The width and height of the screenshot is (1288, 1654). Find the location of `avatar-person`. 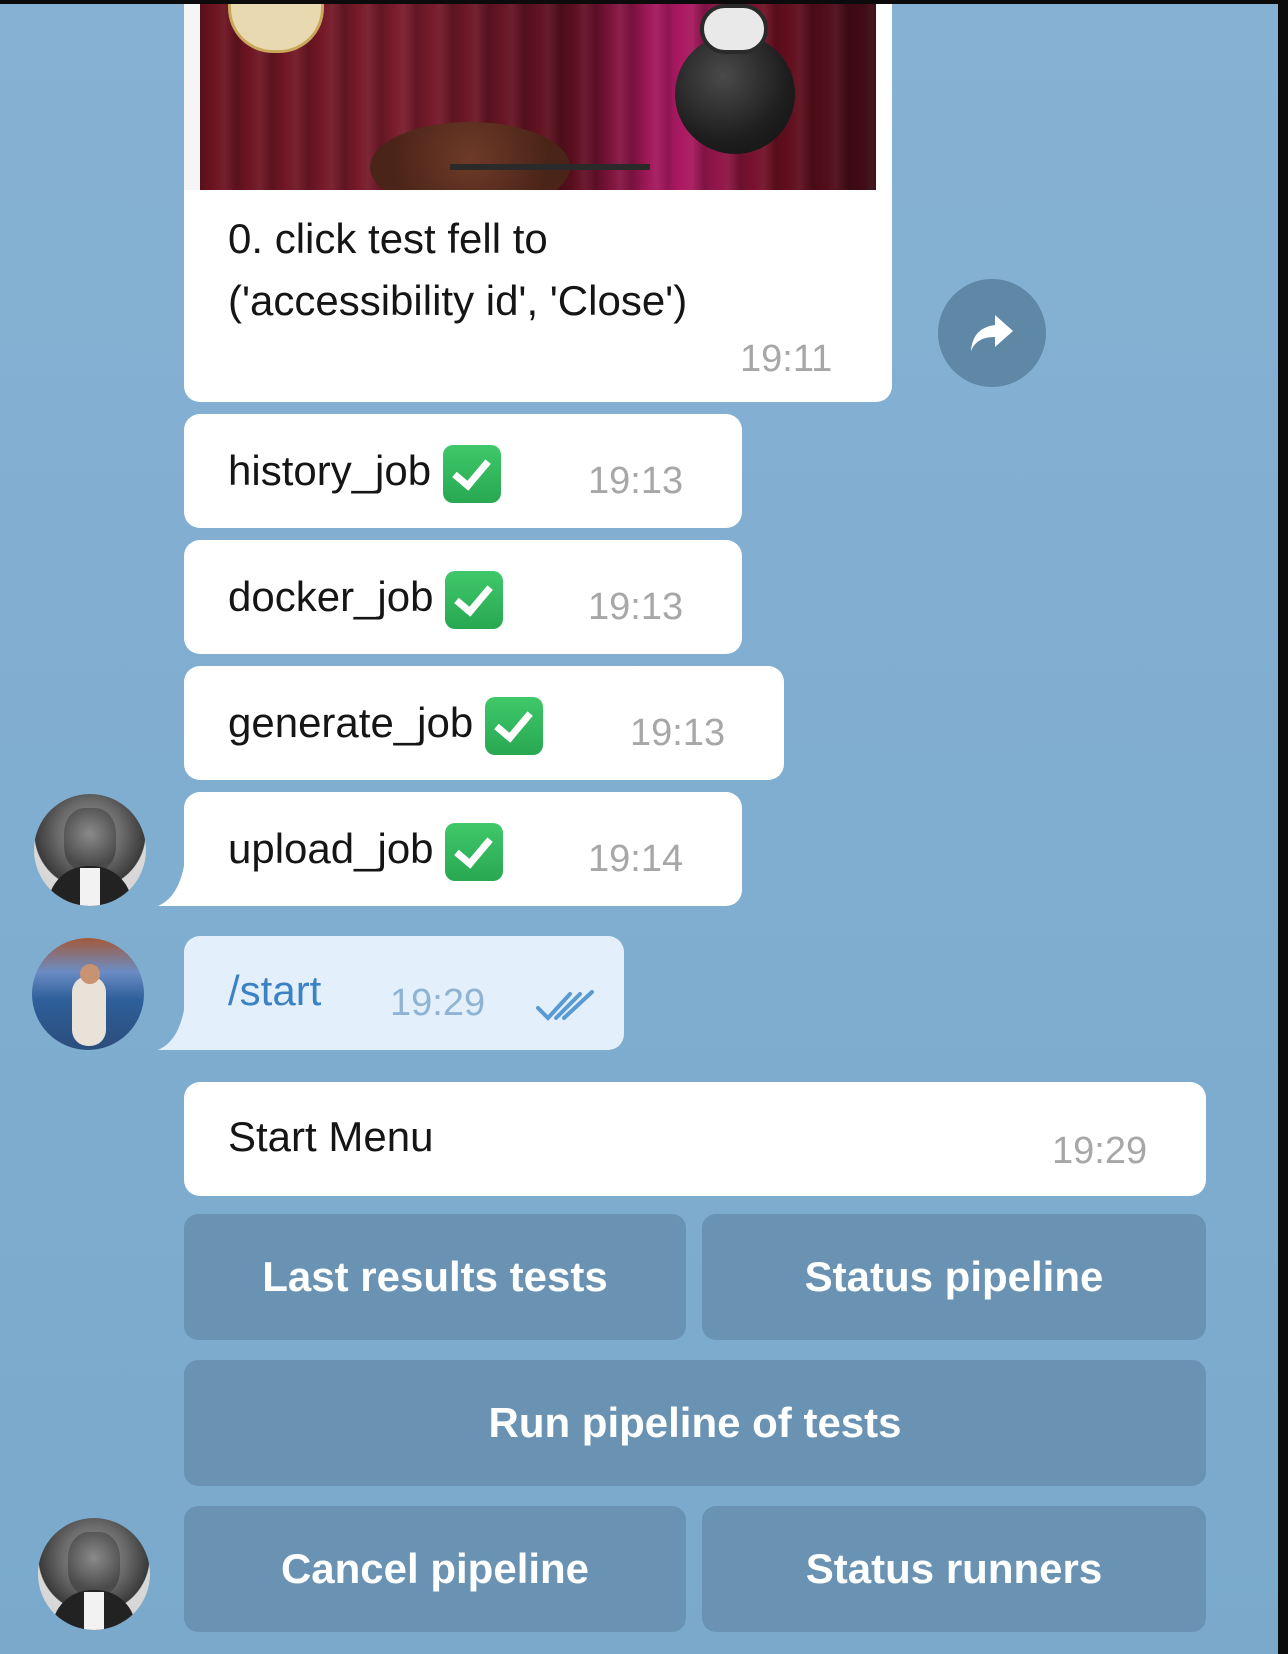

avatar-person is located at coordinates (89, 1011).